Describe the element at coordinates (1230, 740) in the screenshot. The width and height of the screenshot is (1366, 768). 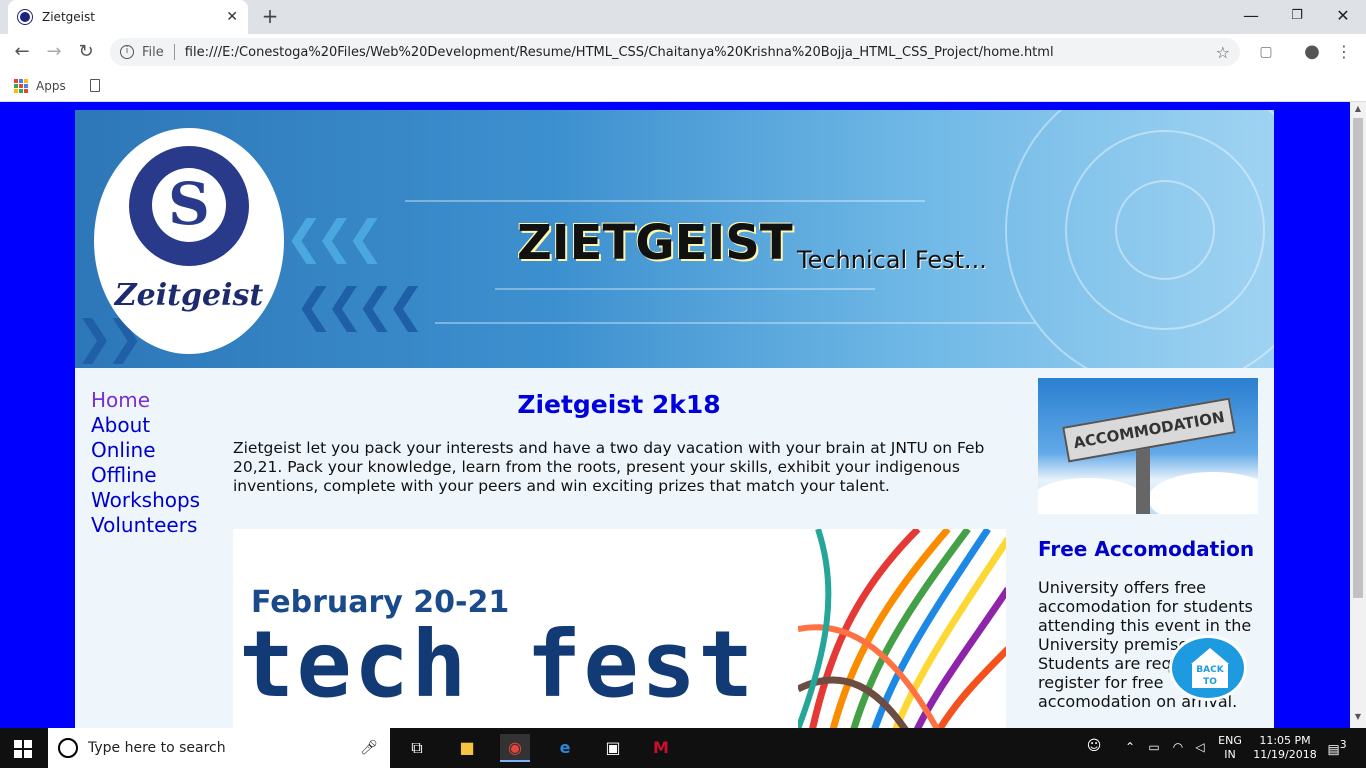
I see `language-code: ENG` at that location.